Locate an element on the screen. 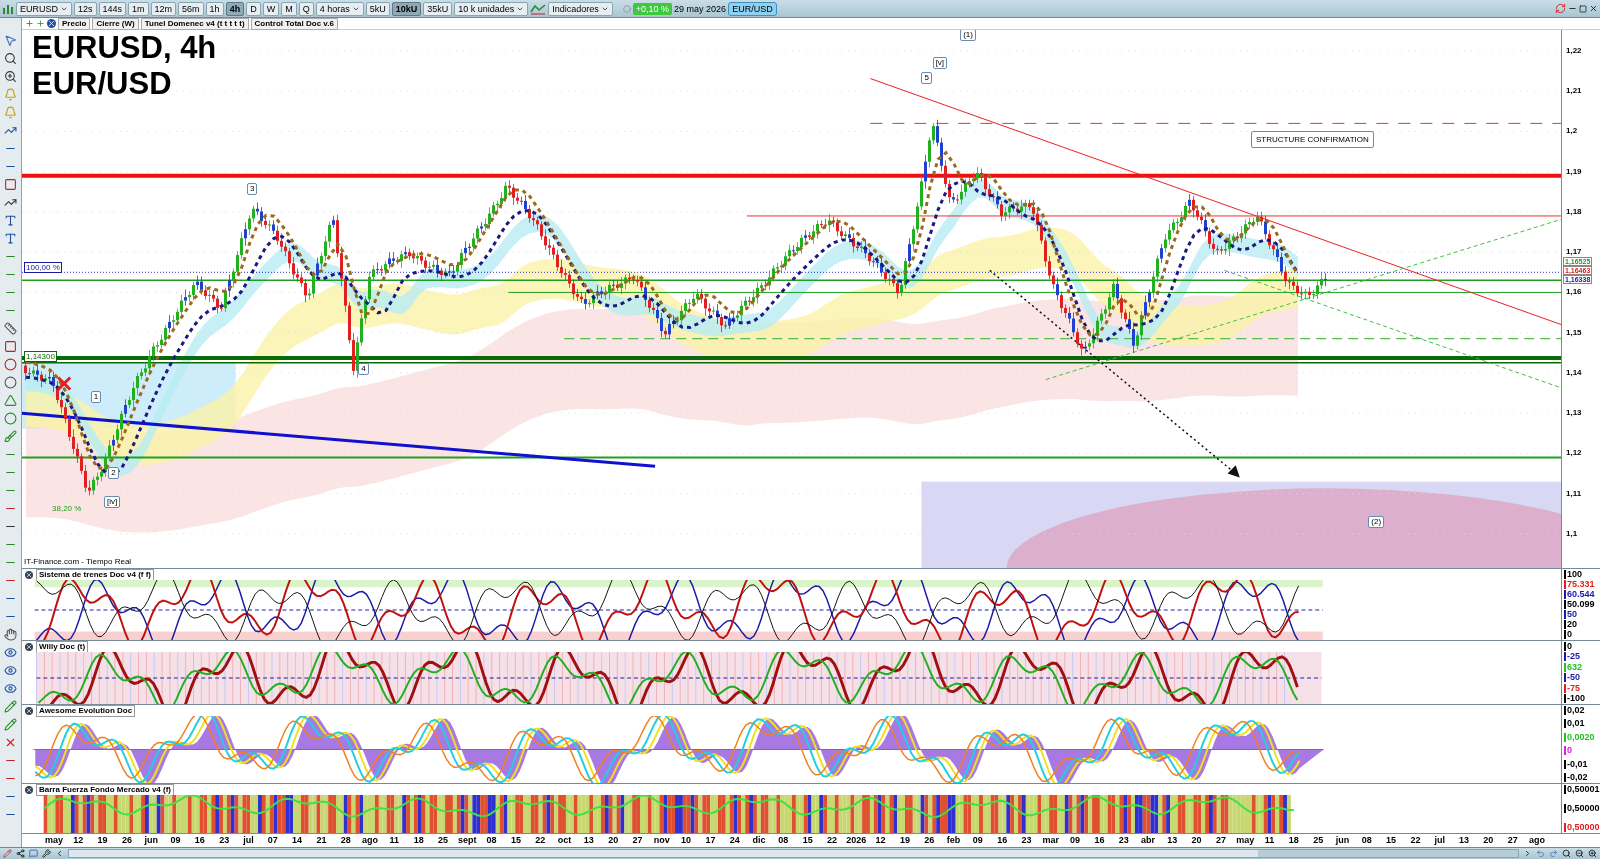  wrench-icon is located at coordinates (46, 853).